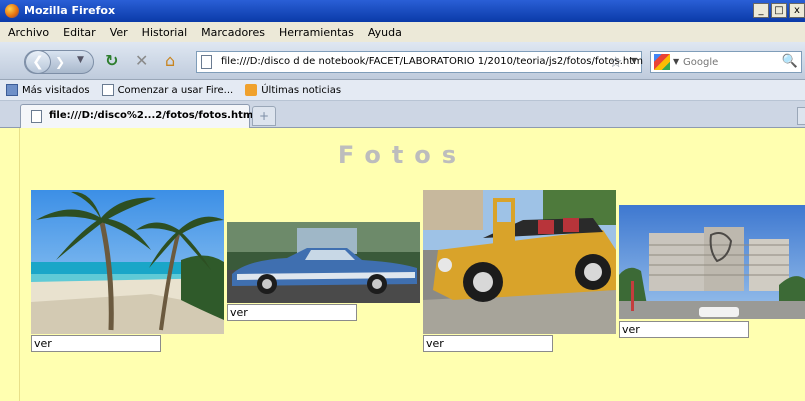 The height and width of the screenshot is (401, 805). What do you see at coordinates (316, 32) in the screenshot?
I see `menu-herramientas: Herramientas` at bounding box center [316, 32].